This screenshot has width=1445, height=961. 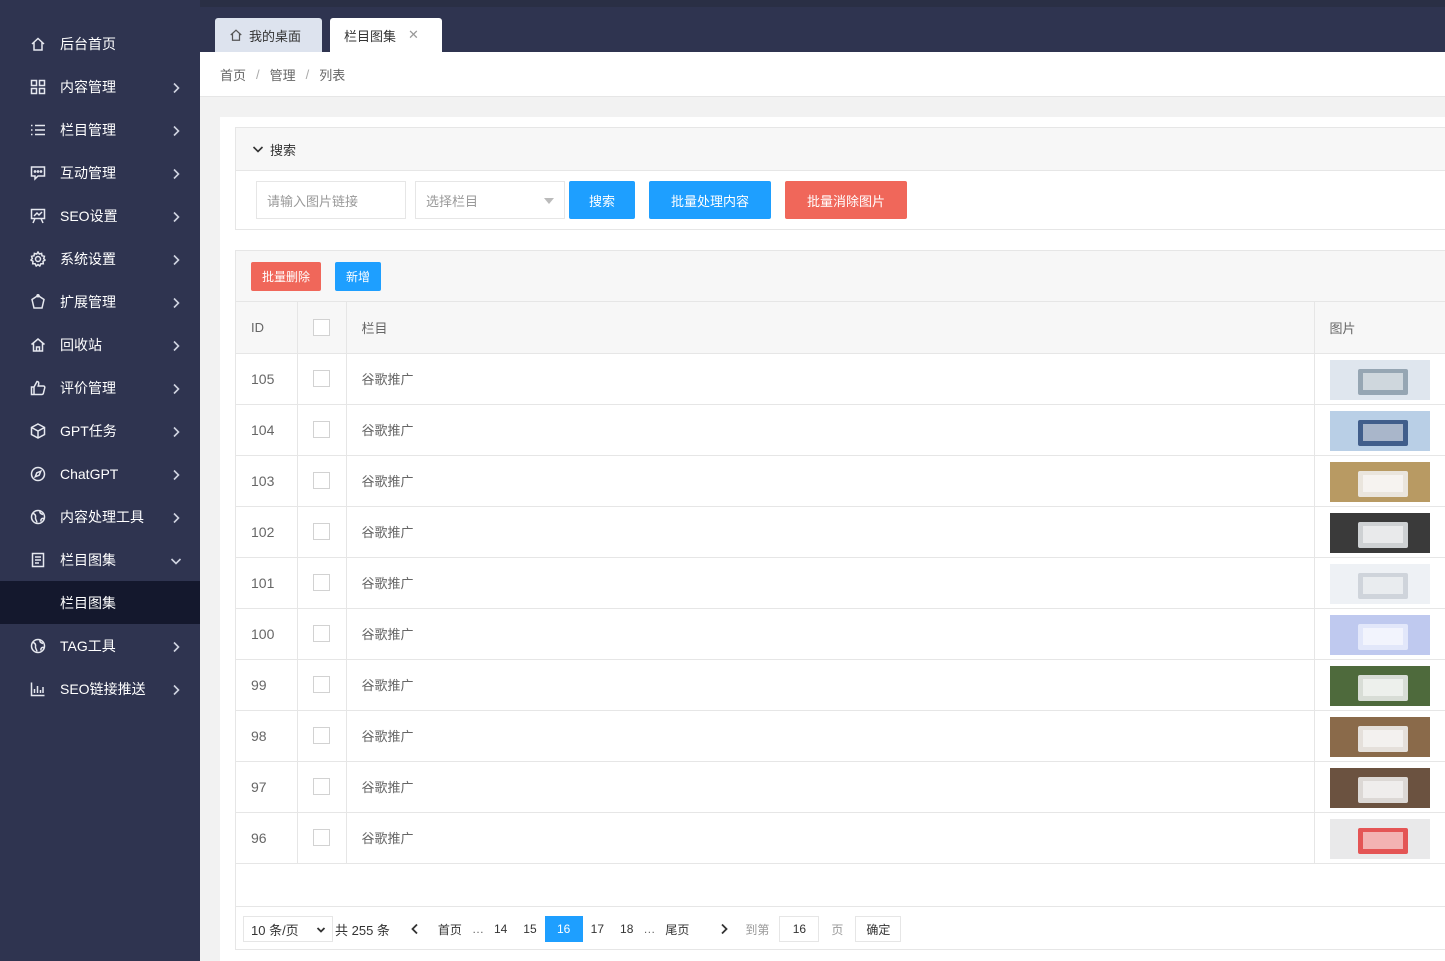 I want to click on column-header-id: ID, so click(x=267, y=328).